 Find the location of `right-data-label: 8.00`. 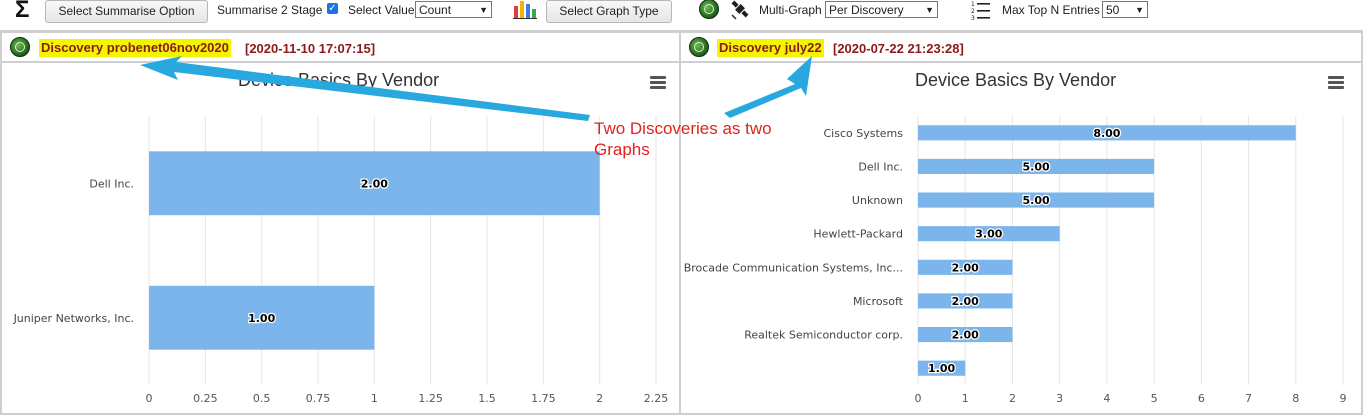

right-data-label: 8.00 is located at coordinates (1106, 133).